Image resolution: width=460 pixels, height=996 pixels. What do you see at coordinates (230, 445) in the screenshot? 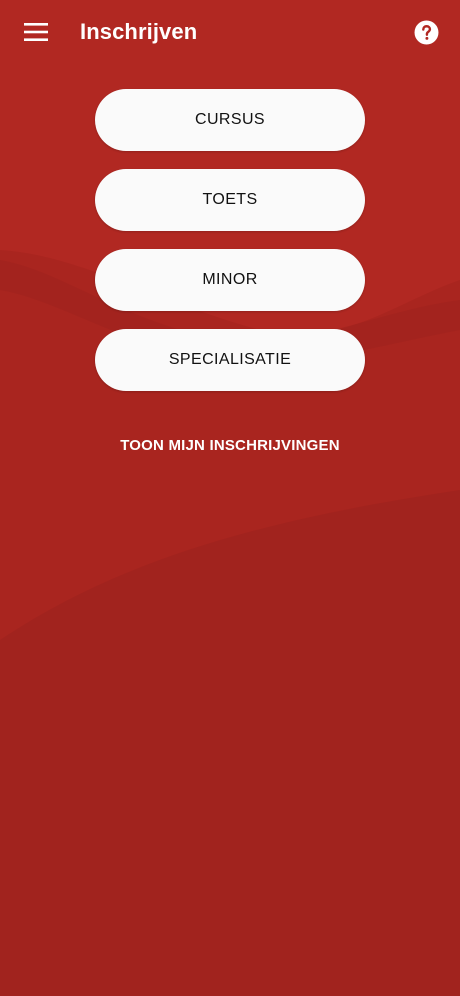
I see `show-my-registrations-link: TOON MIJN INSCHRIJVINGEN` at bounding box center [230, 445].